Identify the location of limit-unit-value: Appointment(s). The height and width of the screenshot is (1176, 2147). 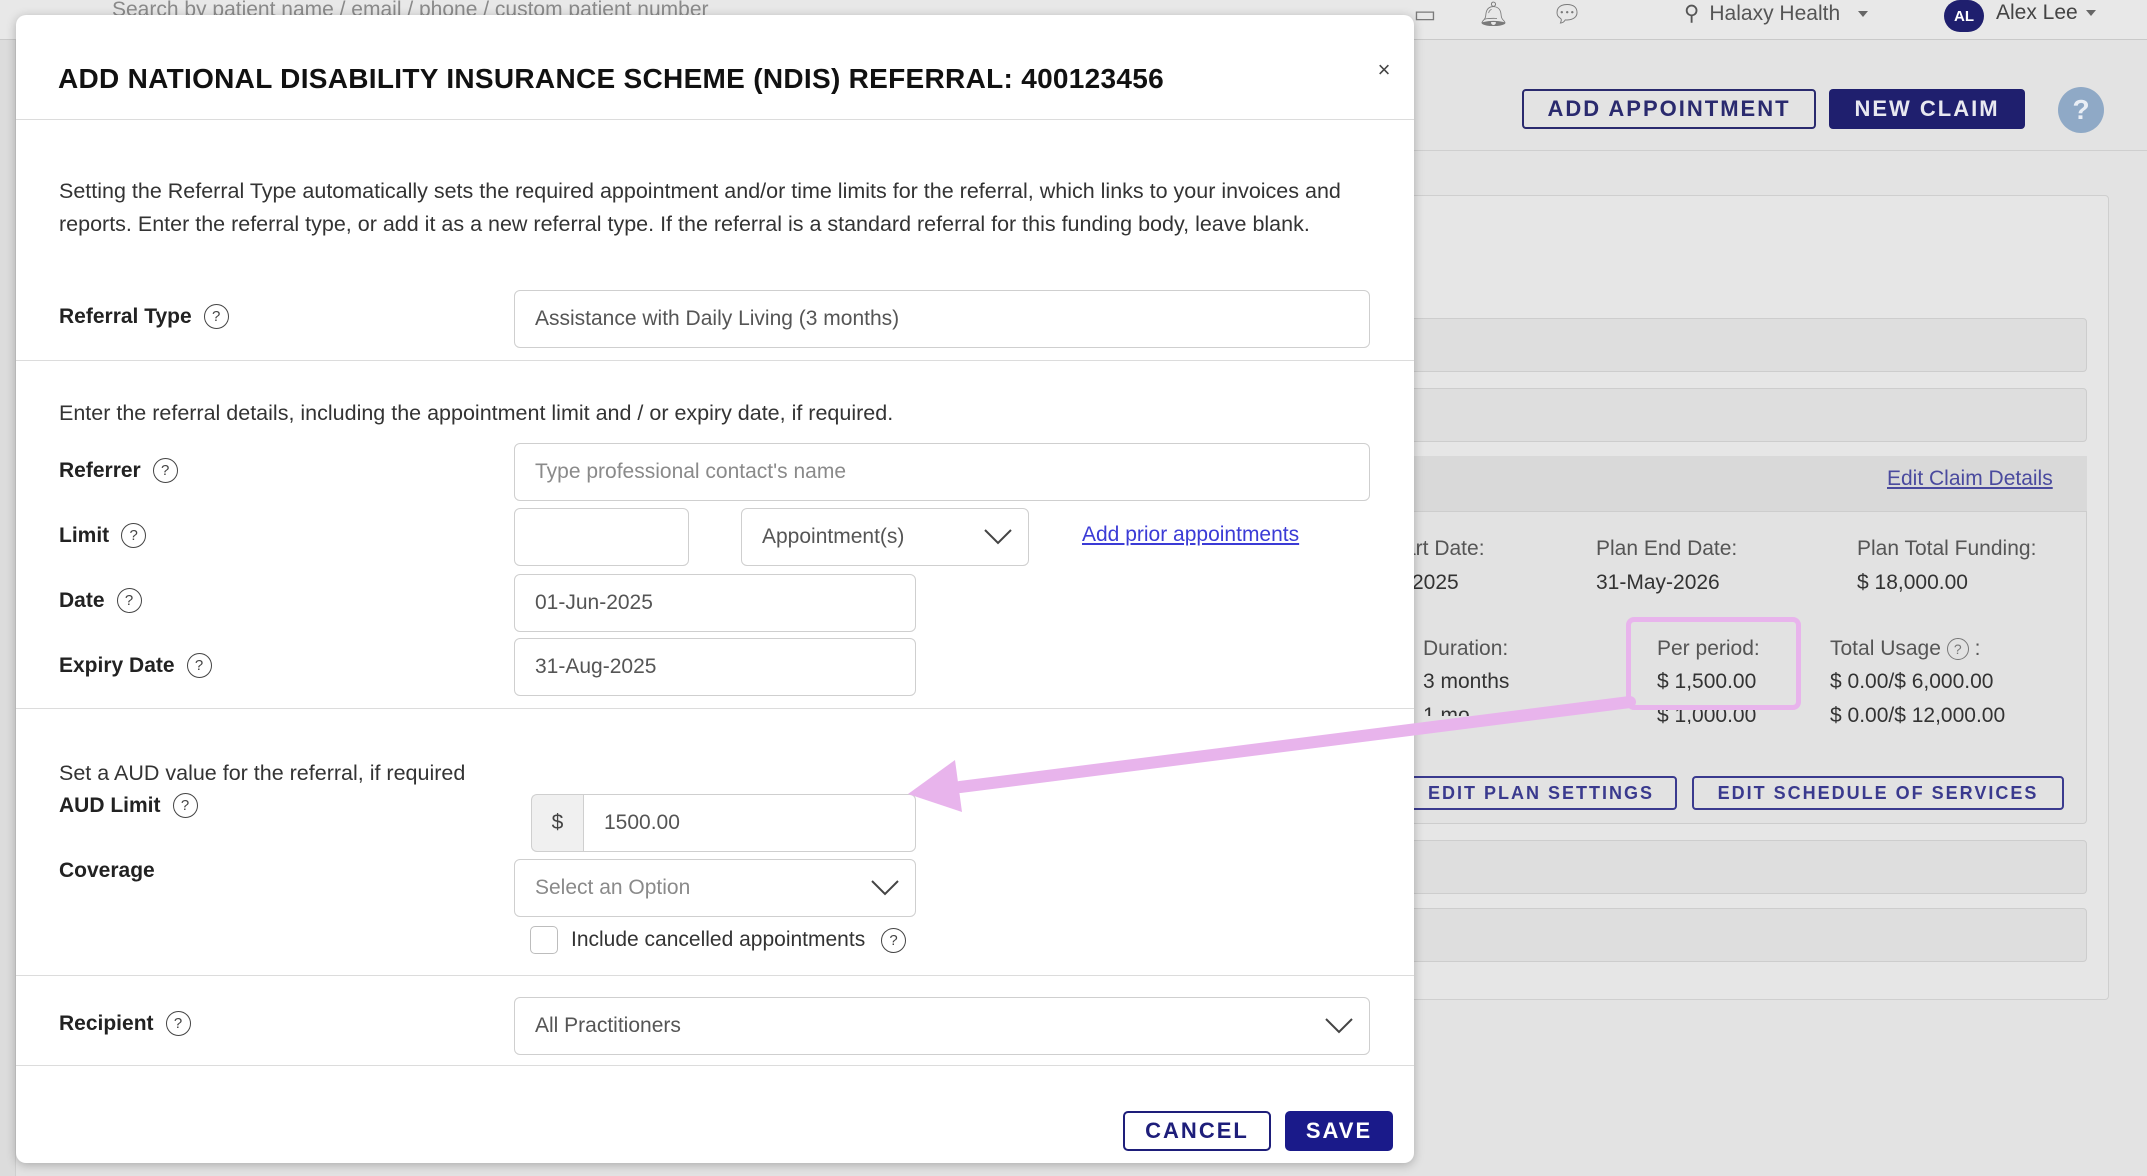
(833, 536).